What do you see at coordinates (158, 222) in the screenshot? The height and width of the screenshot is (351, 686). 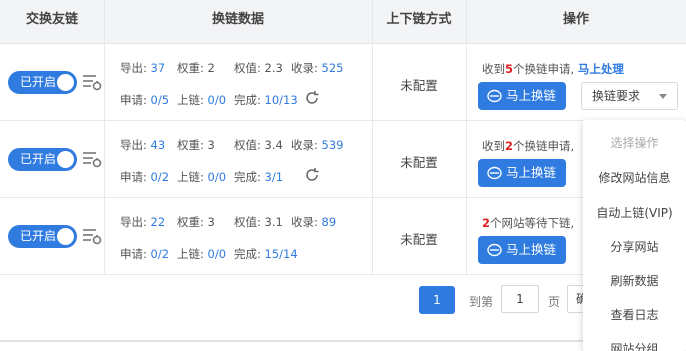 I see `export-value: 22` at bounding box center [158, 222].